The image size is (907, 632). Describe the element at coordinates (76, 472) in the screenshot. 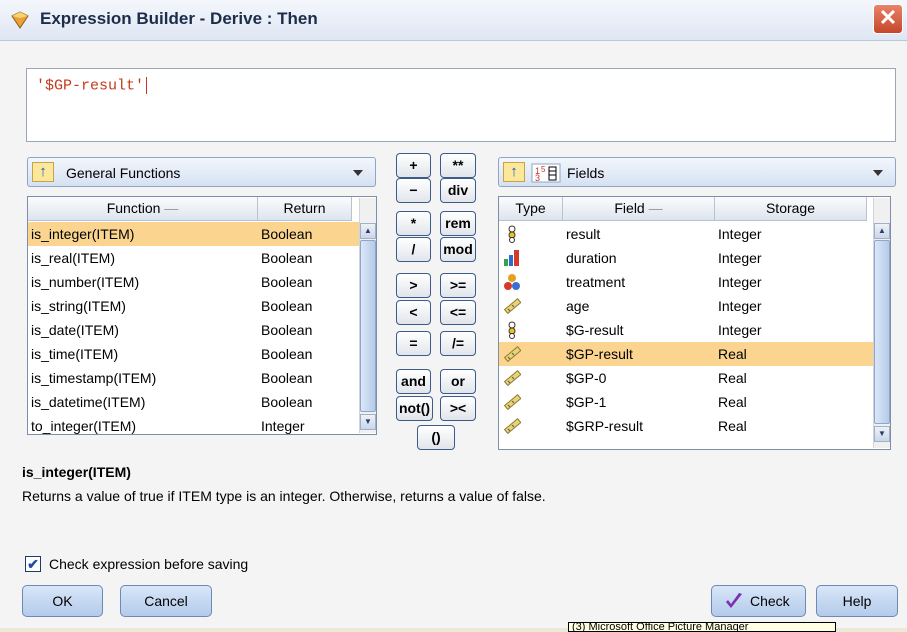

I see `function-description-title: is_integer(ITEM)` at that location.